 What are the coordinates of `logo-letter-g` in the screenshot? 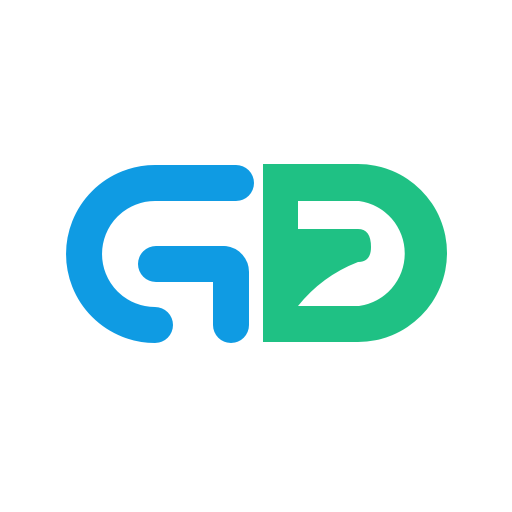 It's located at (160, 254).